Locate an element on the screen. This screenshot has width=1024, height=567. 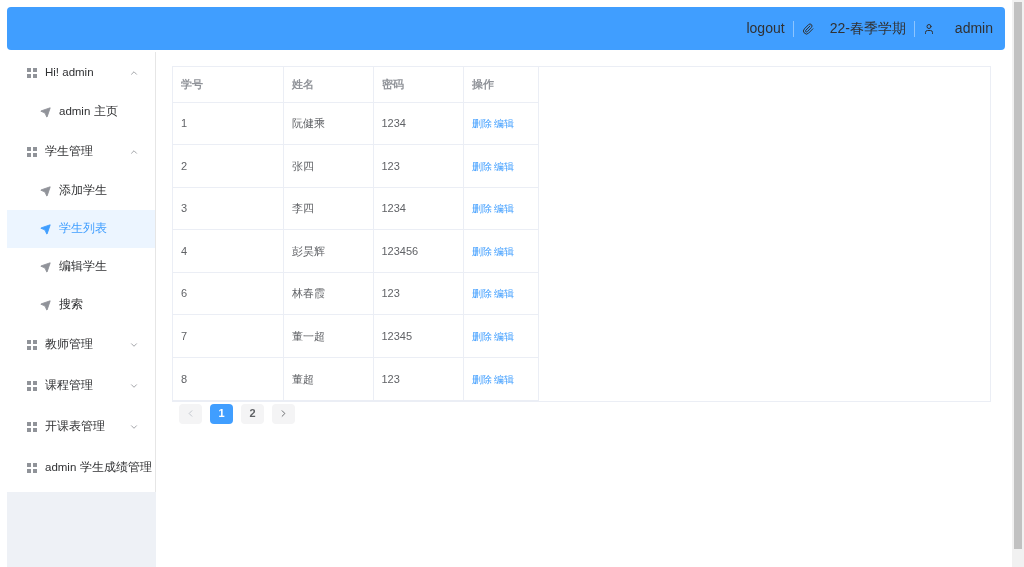
menu-group-label: Hi! admin is located at coordinates (70, 72).